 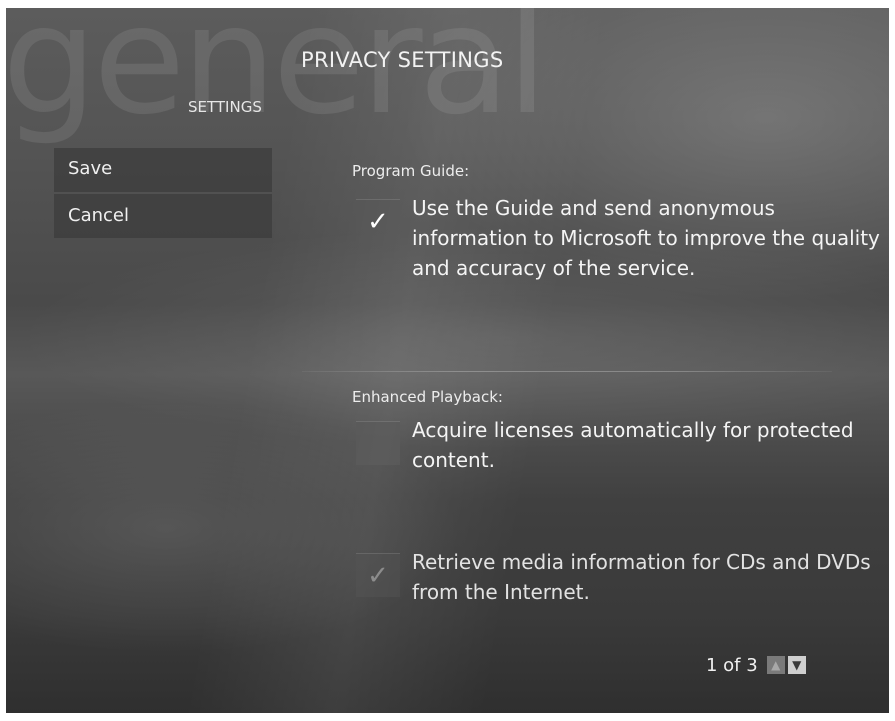 What do you see at coordinates (427, 397) in the screenshot?
I see `enhanced-playback-label: Enhanced Playback:` at bounding box center [427, 397].